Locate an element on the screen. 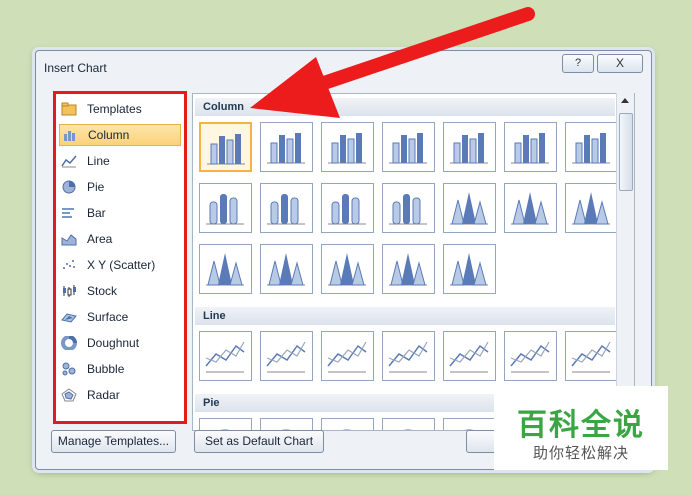  sidebar-item-label: Line is located at coordinates (98, 161).